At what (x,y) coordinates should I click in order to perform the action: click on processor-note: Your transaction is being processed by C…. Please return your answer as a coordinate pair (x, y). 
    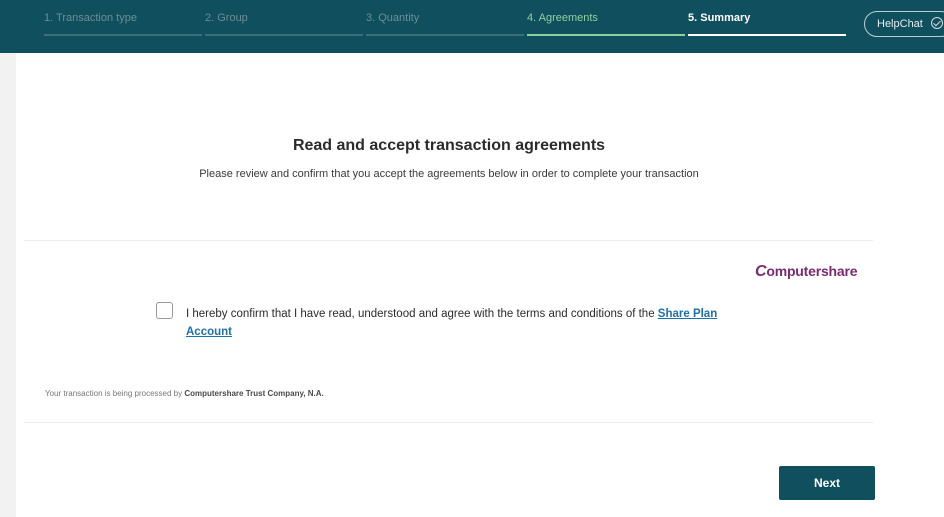
    Looking at the image, I should click on (184, 393).